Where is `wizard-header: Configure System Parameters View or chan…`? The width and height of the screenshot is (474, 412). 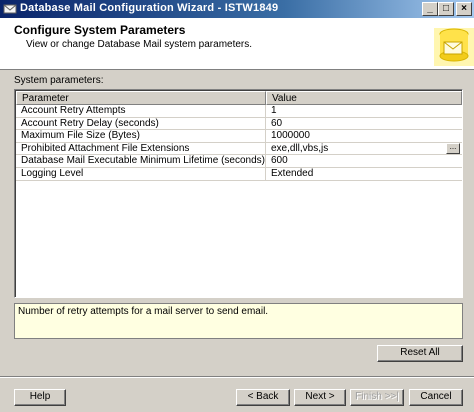 wizard-header: Configure System Parameters View or chan… is located at coordinates (237, 44).